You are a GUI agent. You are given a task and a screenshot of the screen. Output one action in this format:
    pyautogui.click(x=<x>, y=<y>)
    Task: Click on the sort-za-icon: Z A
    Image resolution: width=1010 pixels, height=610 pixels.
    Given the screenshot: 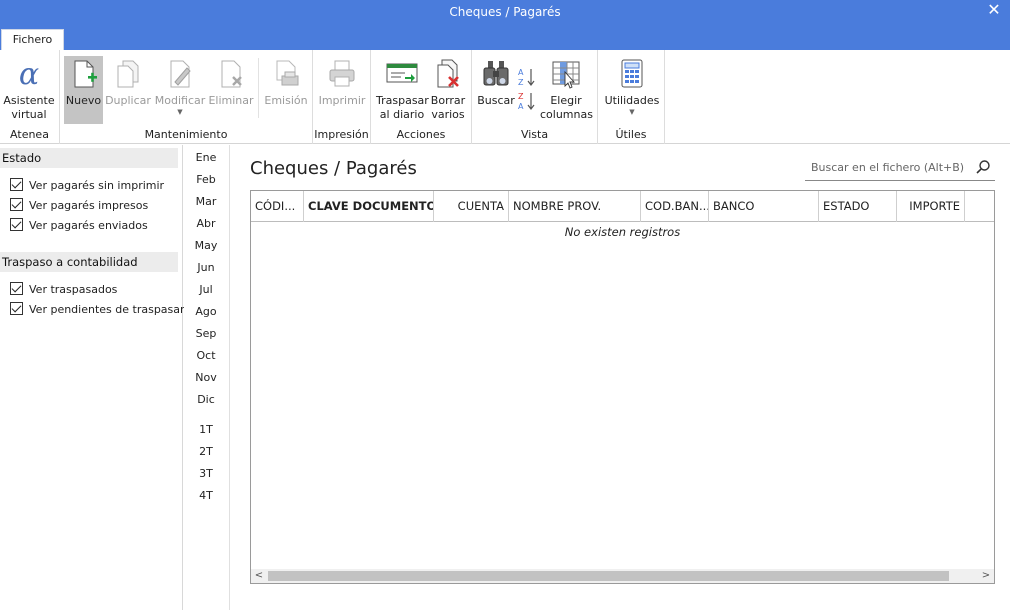 What is the action you would take?
    pyautogui.click(x=526, y=101)
    